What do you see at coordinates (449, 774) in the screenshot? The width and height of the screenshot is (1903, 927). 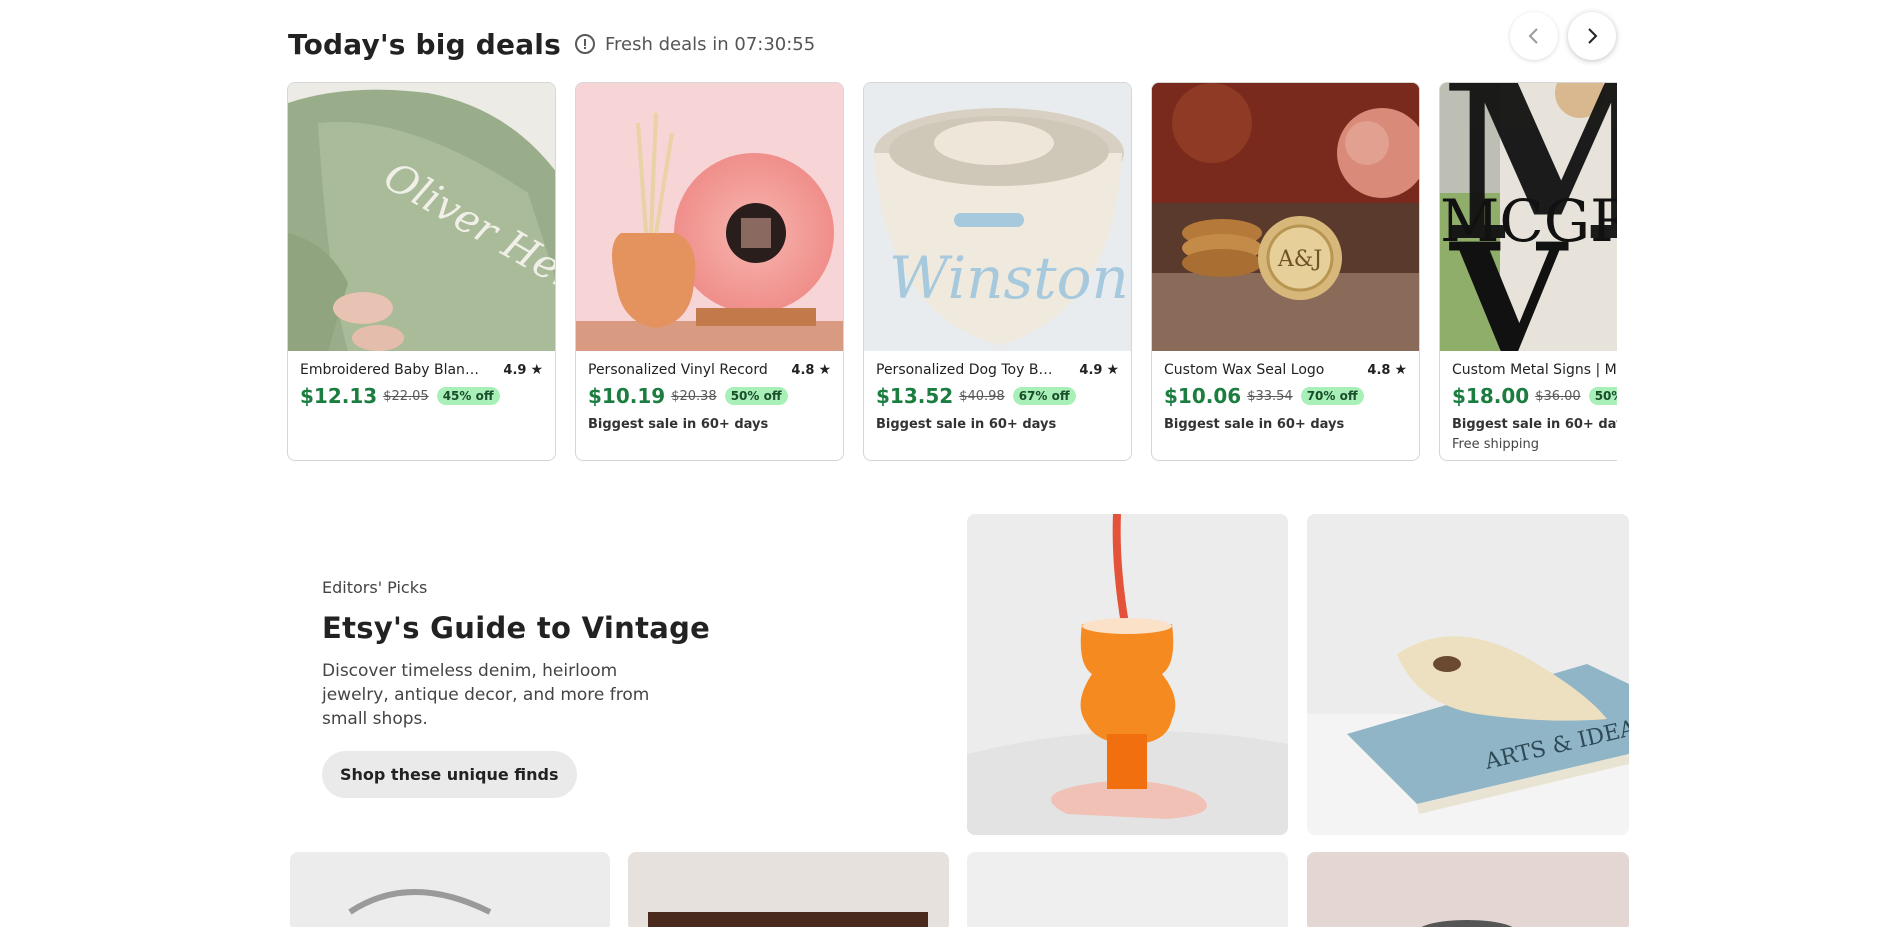 I see `shop-unique-finds-button: Shop these unique finds` at bounding box center [449, 774].